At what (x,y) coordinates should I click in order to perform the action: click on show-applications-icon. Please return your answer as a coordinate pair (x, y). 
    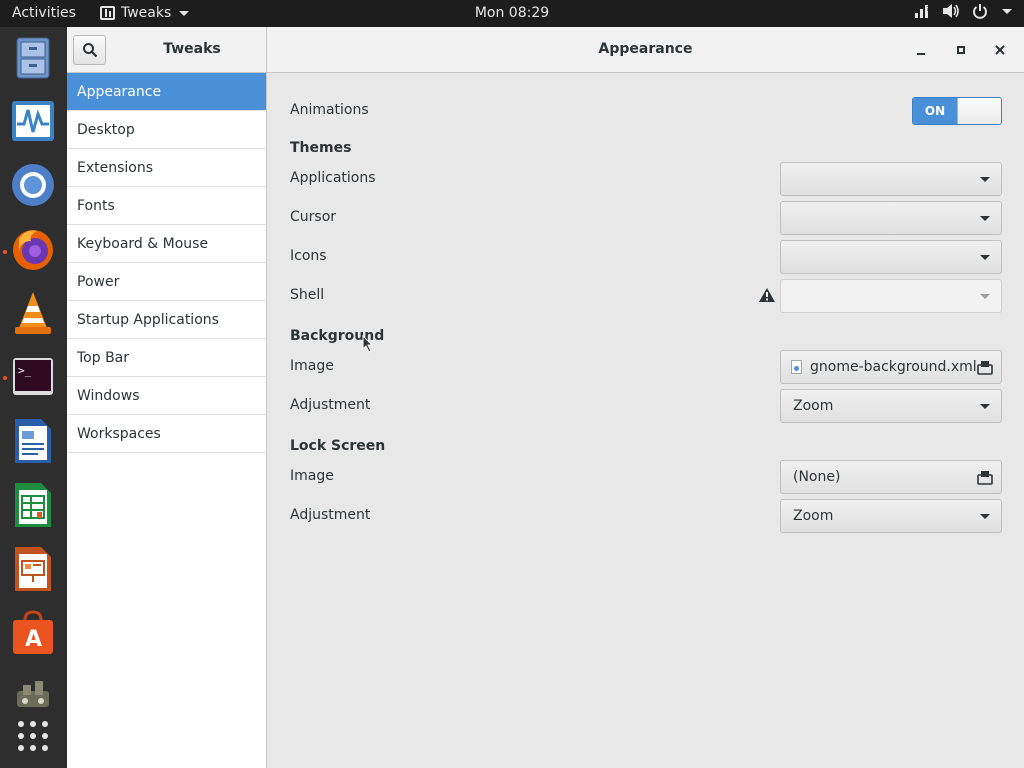
    Looking at the image, I should click on (33, 736).